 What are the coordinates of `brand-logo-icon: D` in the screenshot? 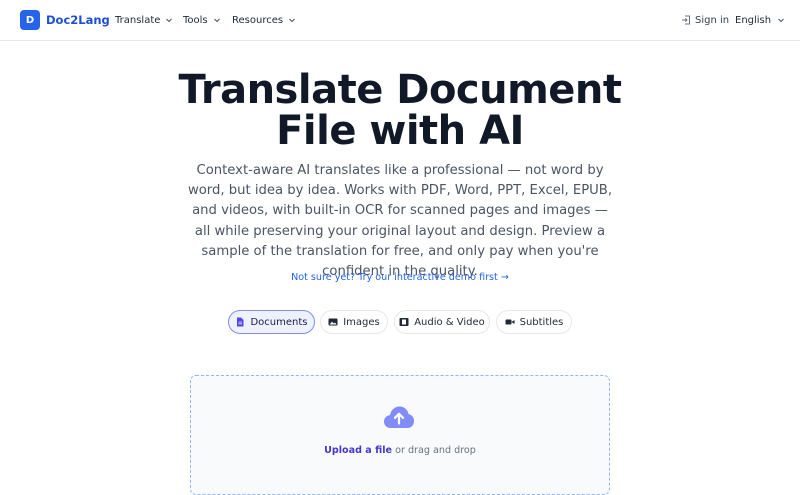 It's located at (30, 20).